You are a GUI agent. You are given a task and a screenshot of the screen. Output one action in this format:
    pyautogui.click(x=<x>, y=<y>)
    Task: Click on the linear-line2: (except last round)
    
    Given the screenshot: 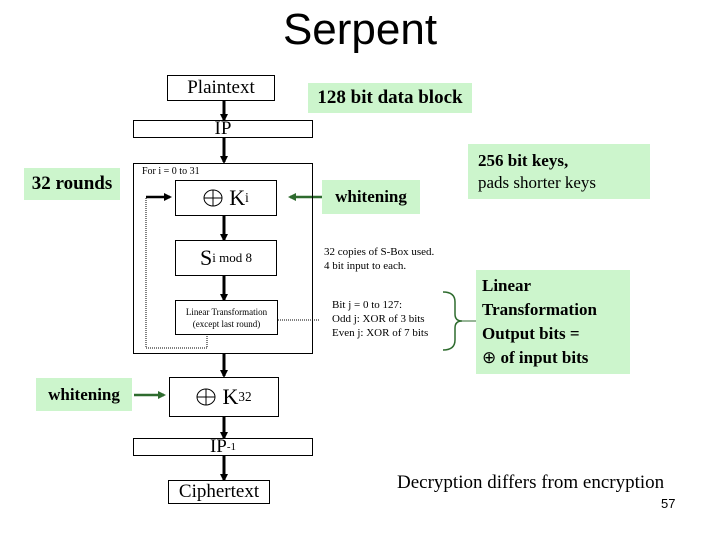 What is the action you would take?
    pyautogui.click(x=226, y=323)
    